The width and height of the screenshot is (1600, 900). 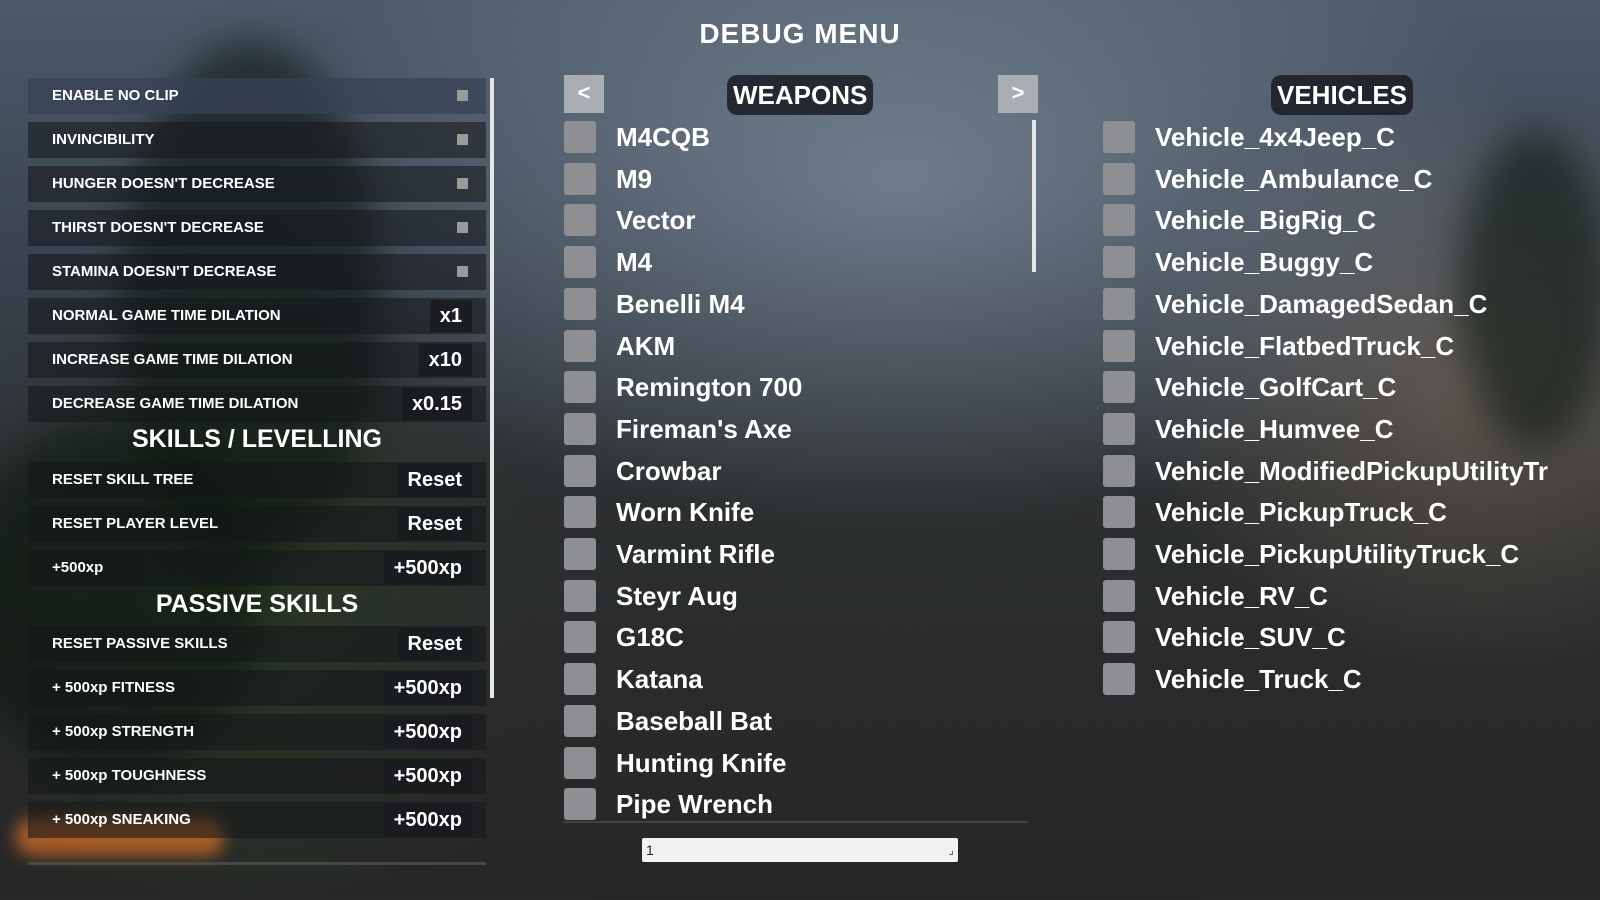 What do you see at coordinates (257, 568) in the screenshot?
I see `option-add-xp: +500xp +500xp` at bounding box center [257, 568].